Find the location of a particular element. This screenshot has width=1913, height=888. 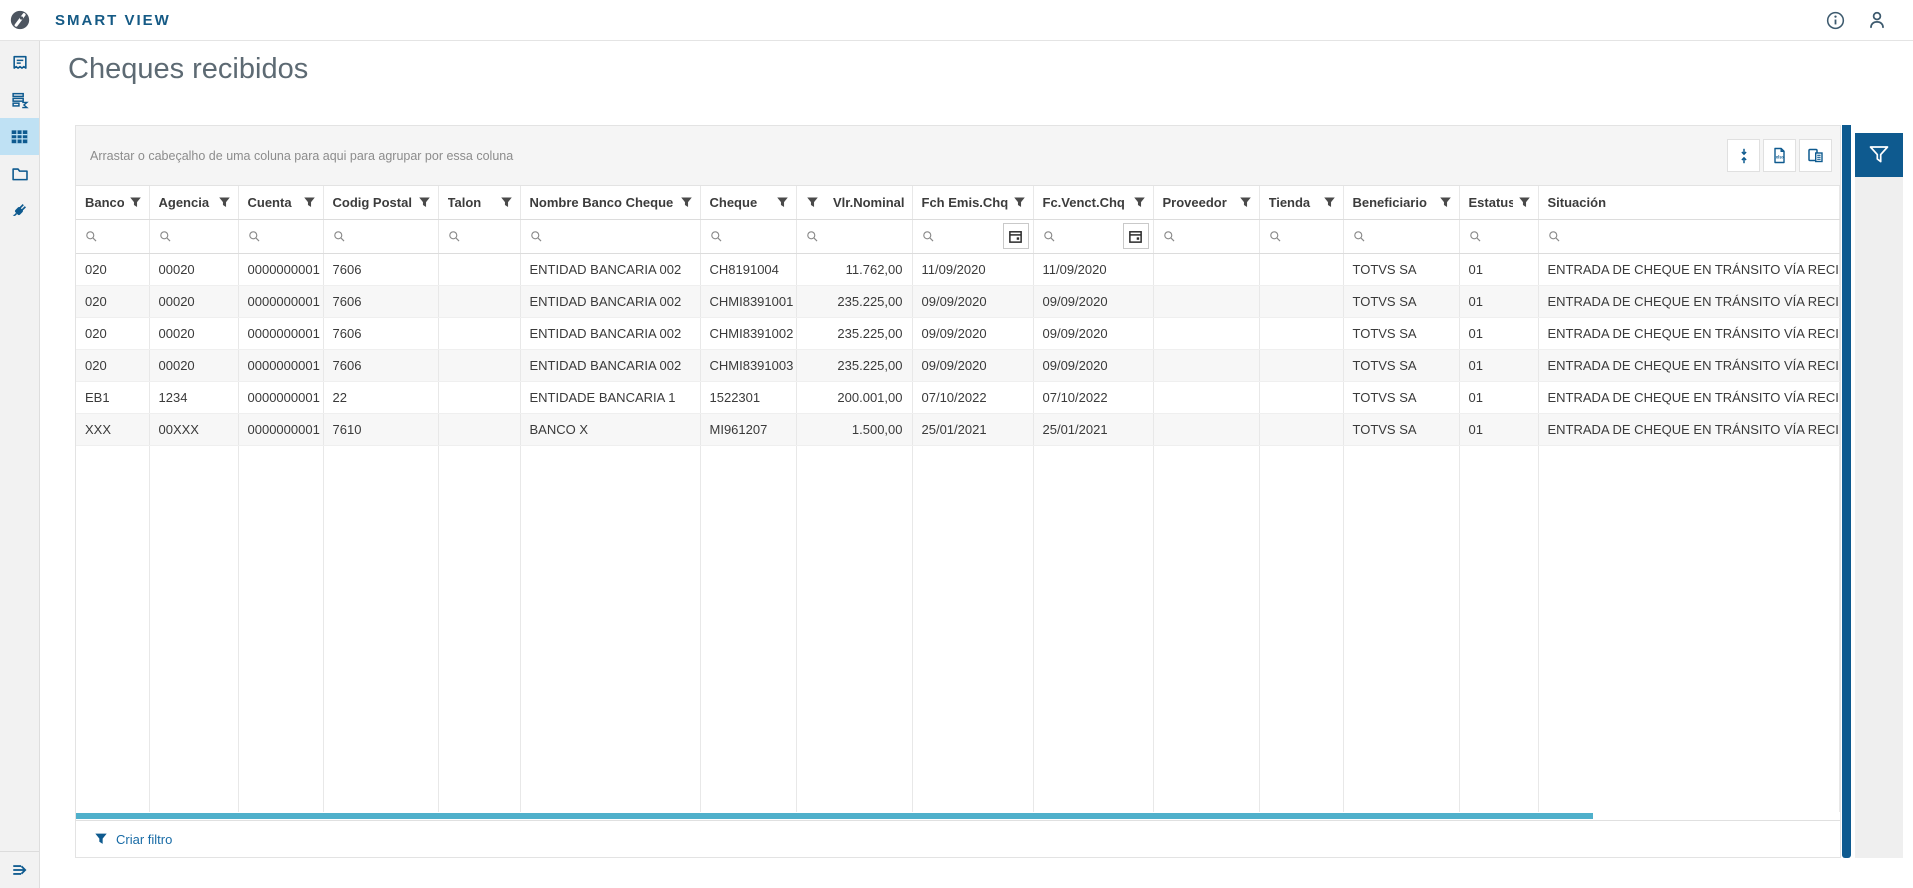

cell-estatus: 01 is located at coordinates (1499, 365).